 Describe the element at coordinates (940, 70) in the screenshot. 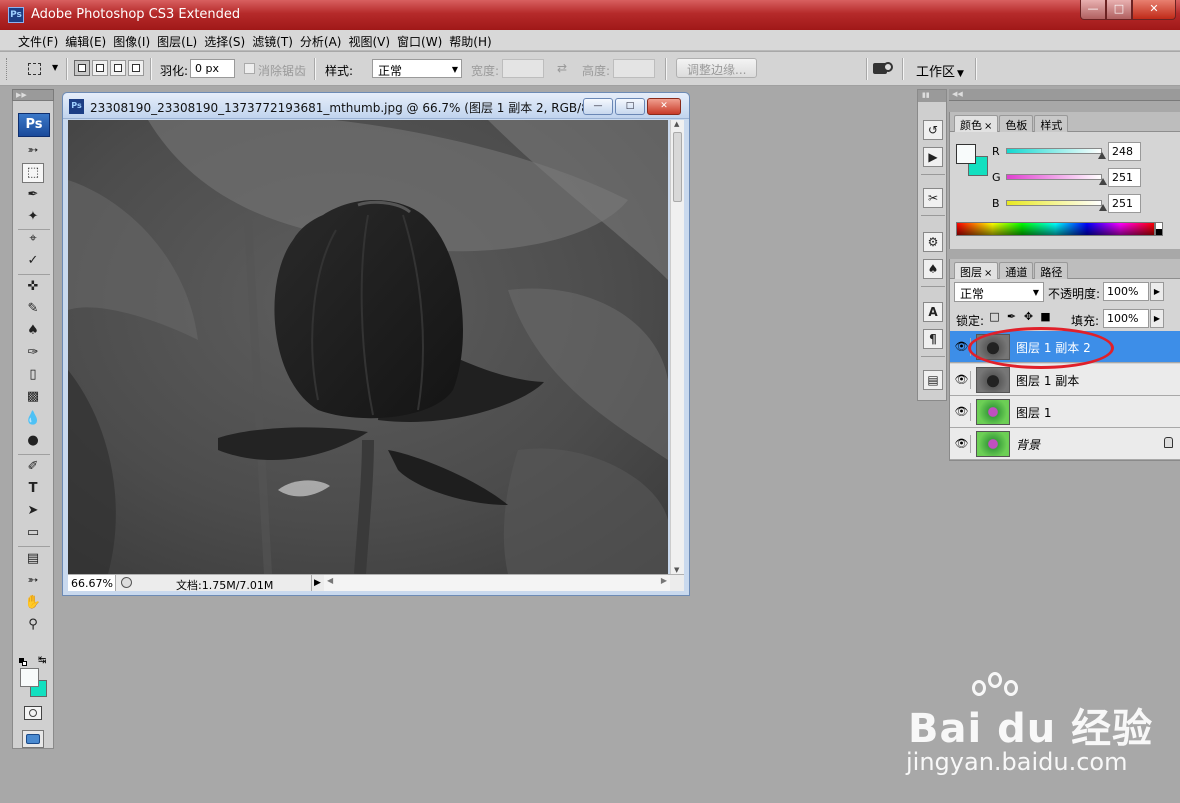

I see `workspace-button: 工作区 ▼` at that location.